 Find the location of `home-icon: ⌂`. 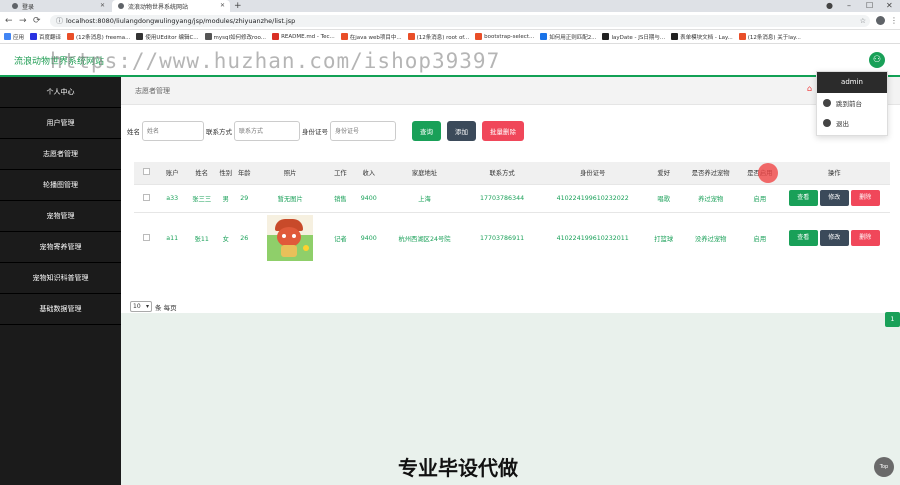

home-icon: ⌂ is located at coordinates (809, 88).